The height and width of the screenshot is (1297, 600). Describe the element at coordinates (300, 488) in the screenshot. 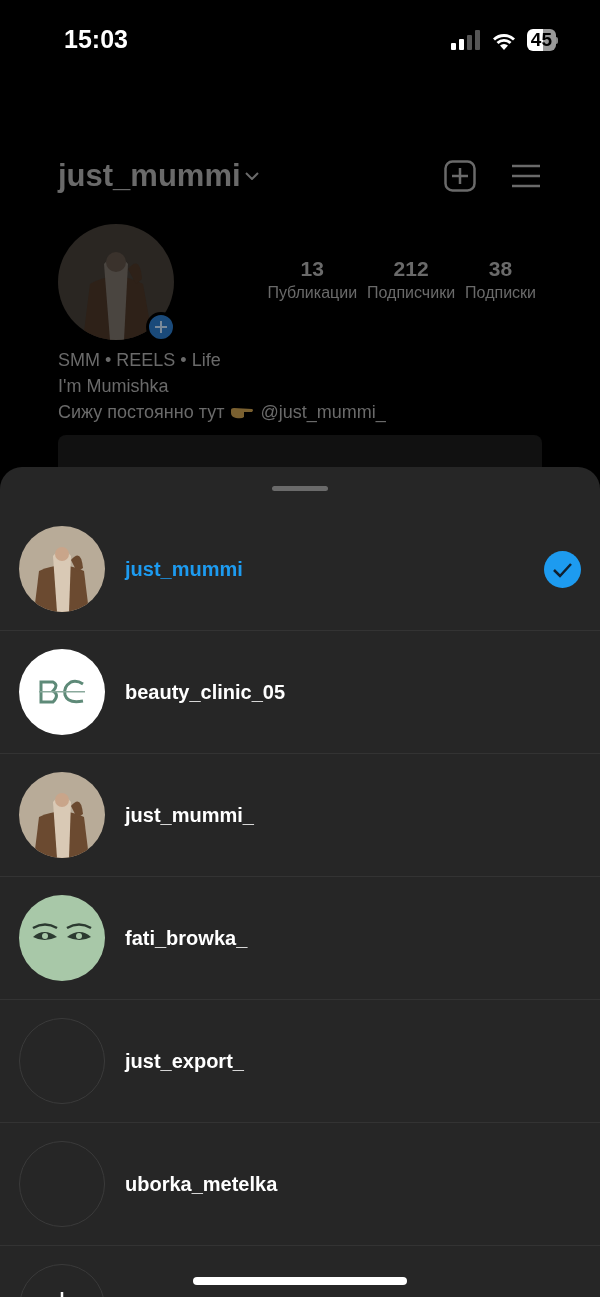

I see `drag-handle` at that location.